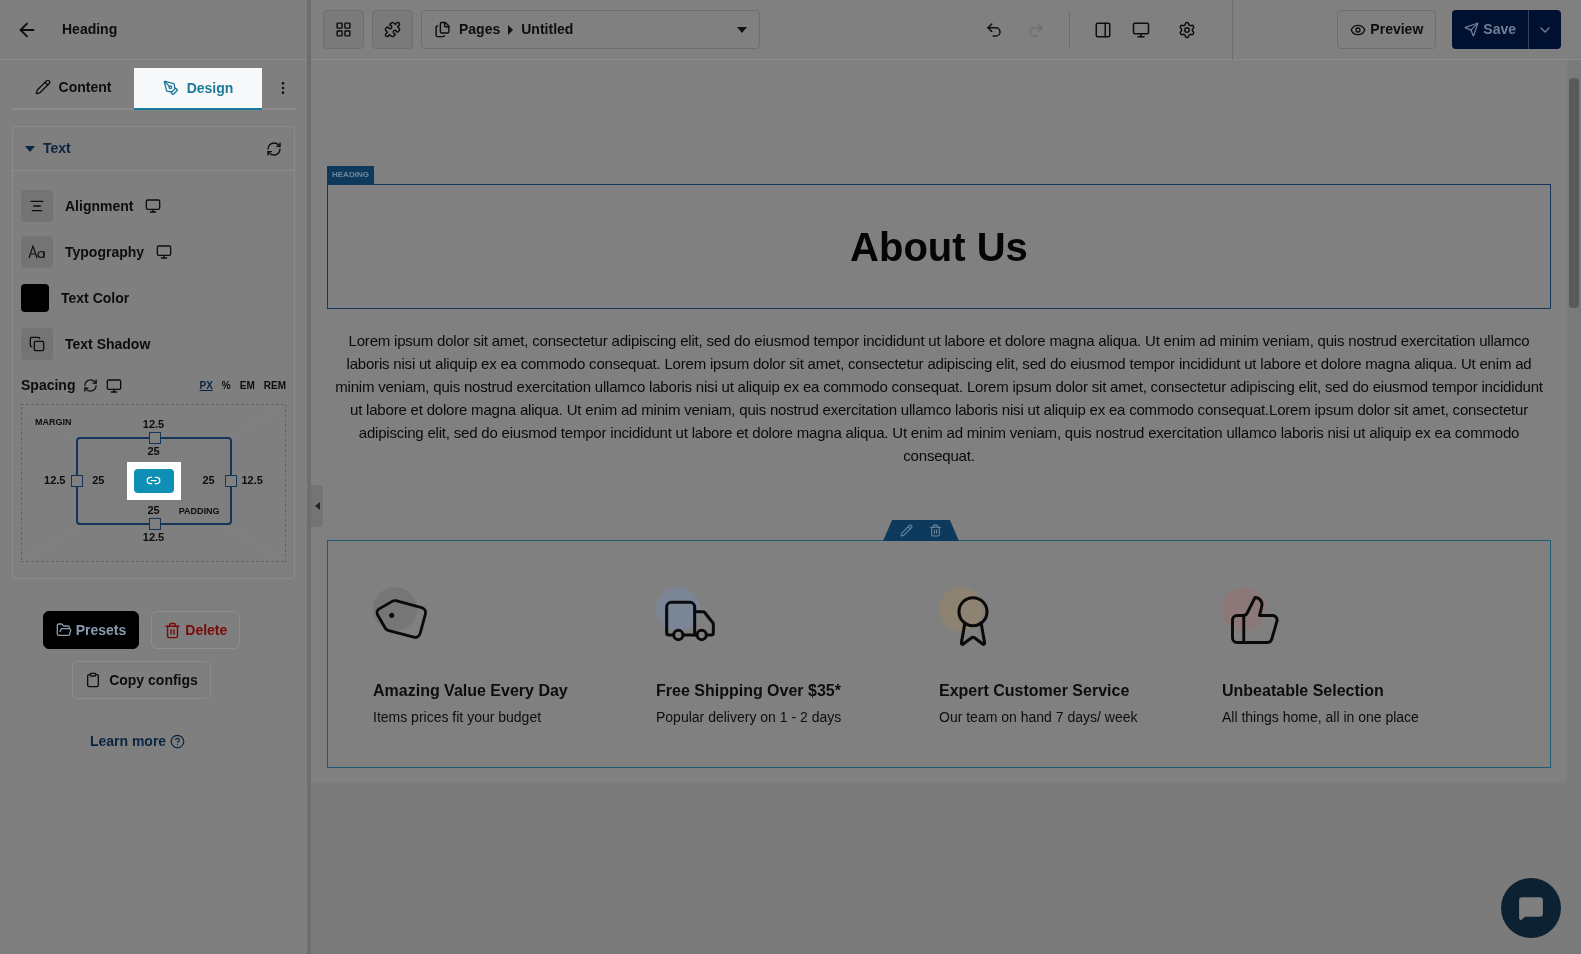 The width and height of the screenshot is (1581, 954). What do you see at coordinates (1255, 620) in the screenshot?
I see `thumbs-up-icon` at bounding box center [1255, 620].